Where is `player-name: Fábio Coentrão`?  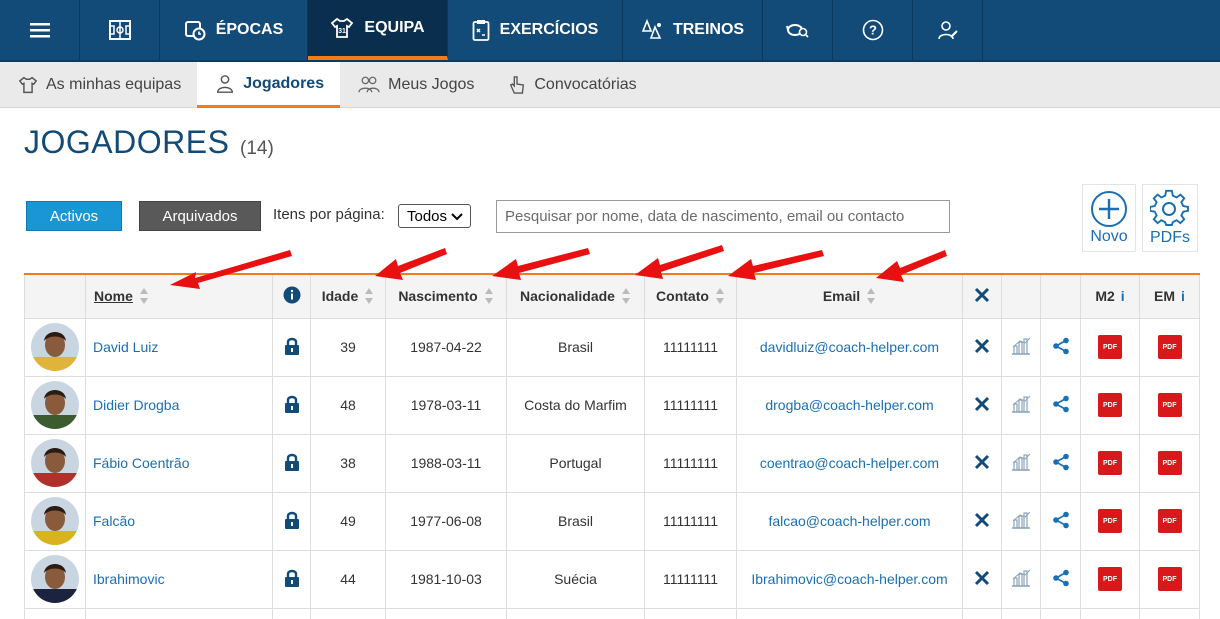 player-name: Fábio Coentrão is located at coordinates (179, 463).